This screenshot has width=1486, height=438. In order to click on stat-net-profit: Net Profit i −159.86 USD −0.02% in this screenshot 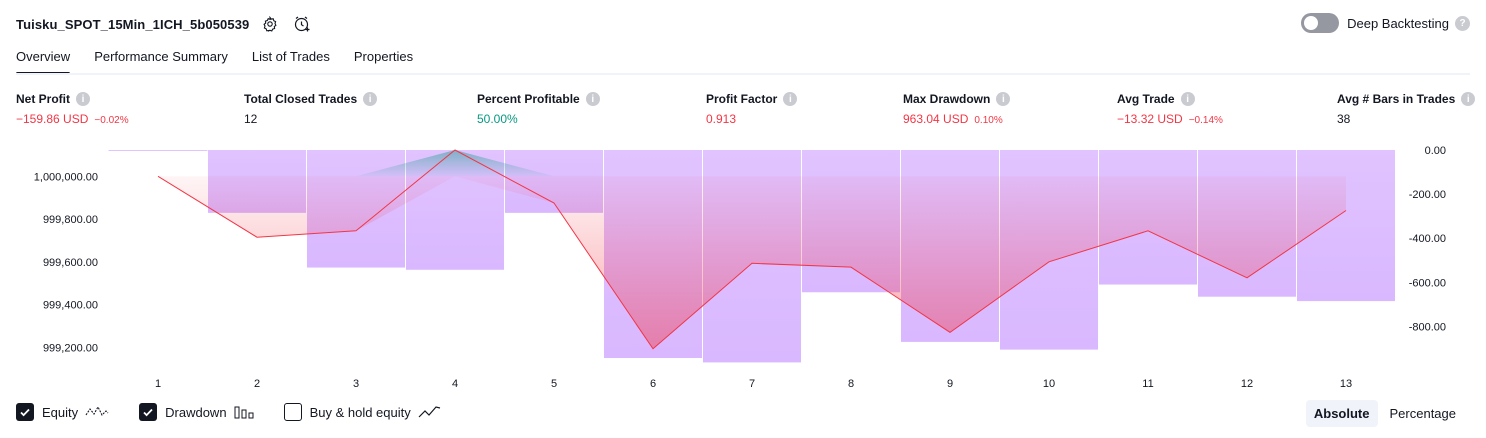, I will do `click(72, 109)`.